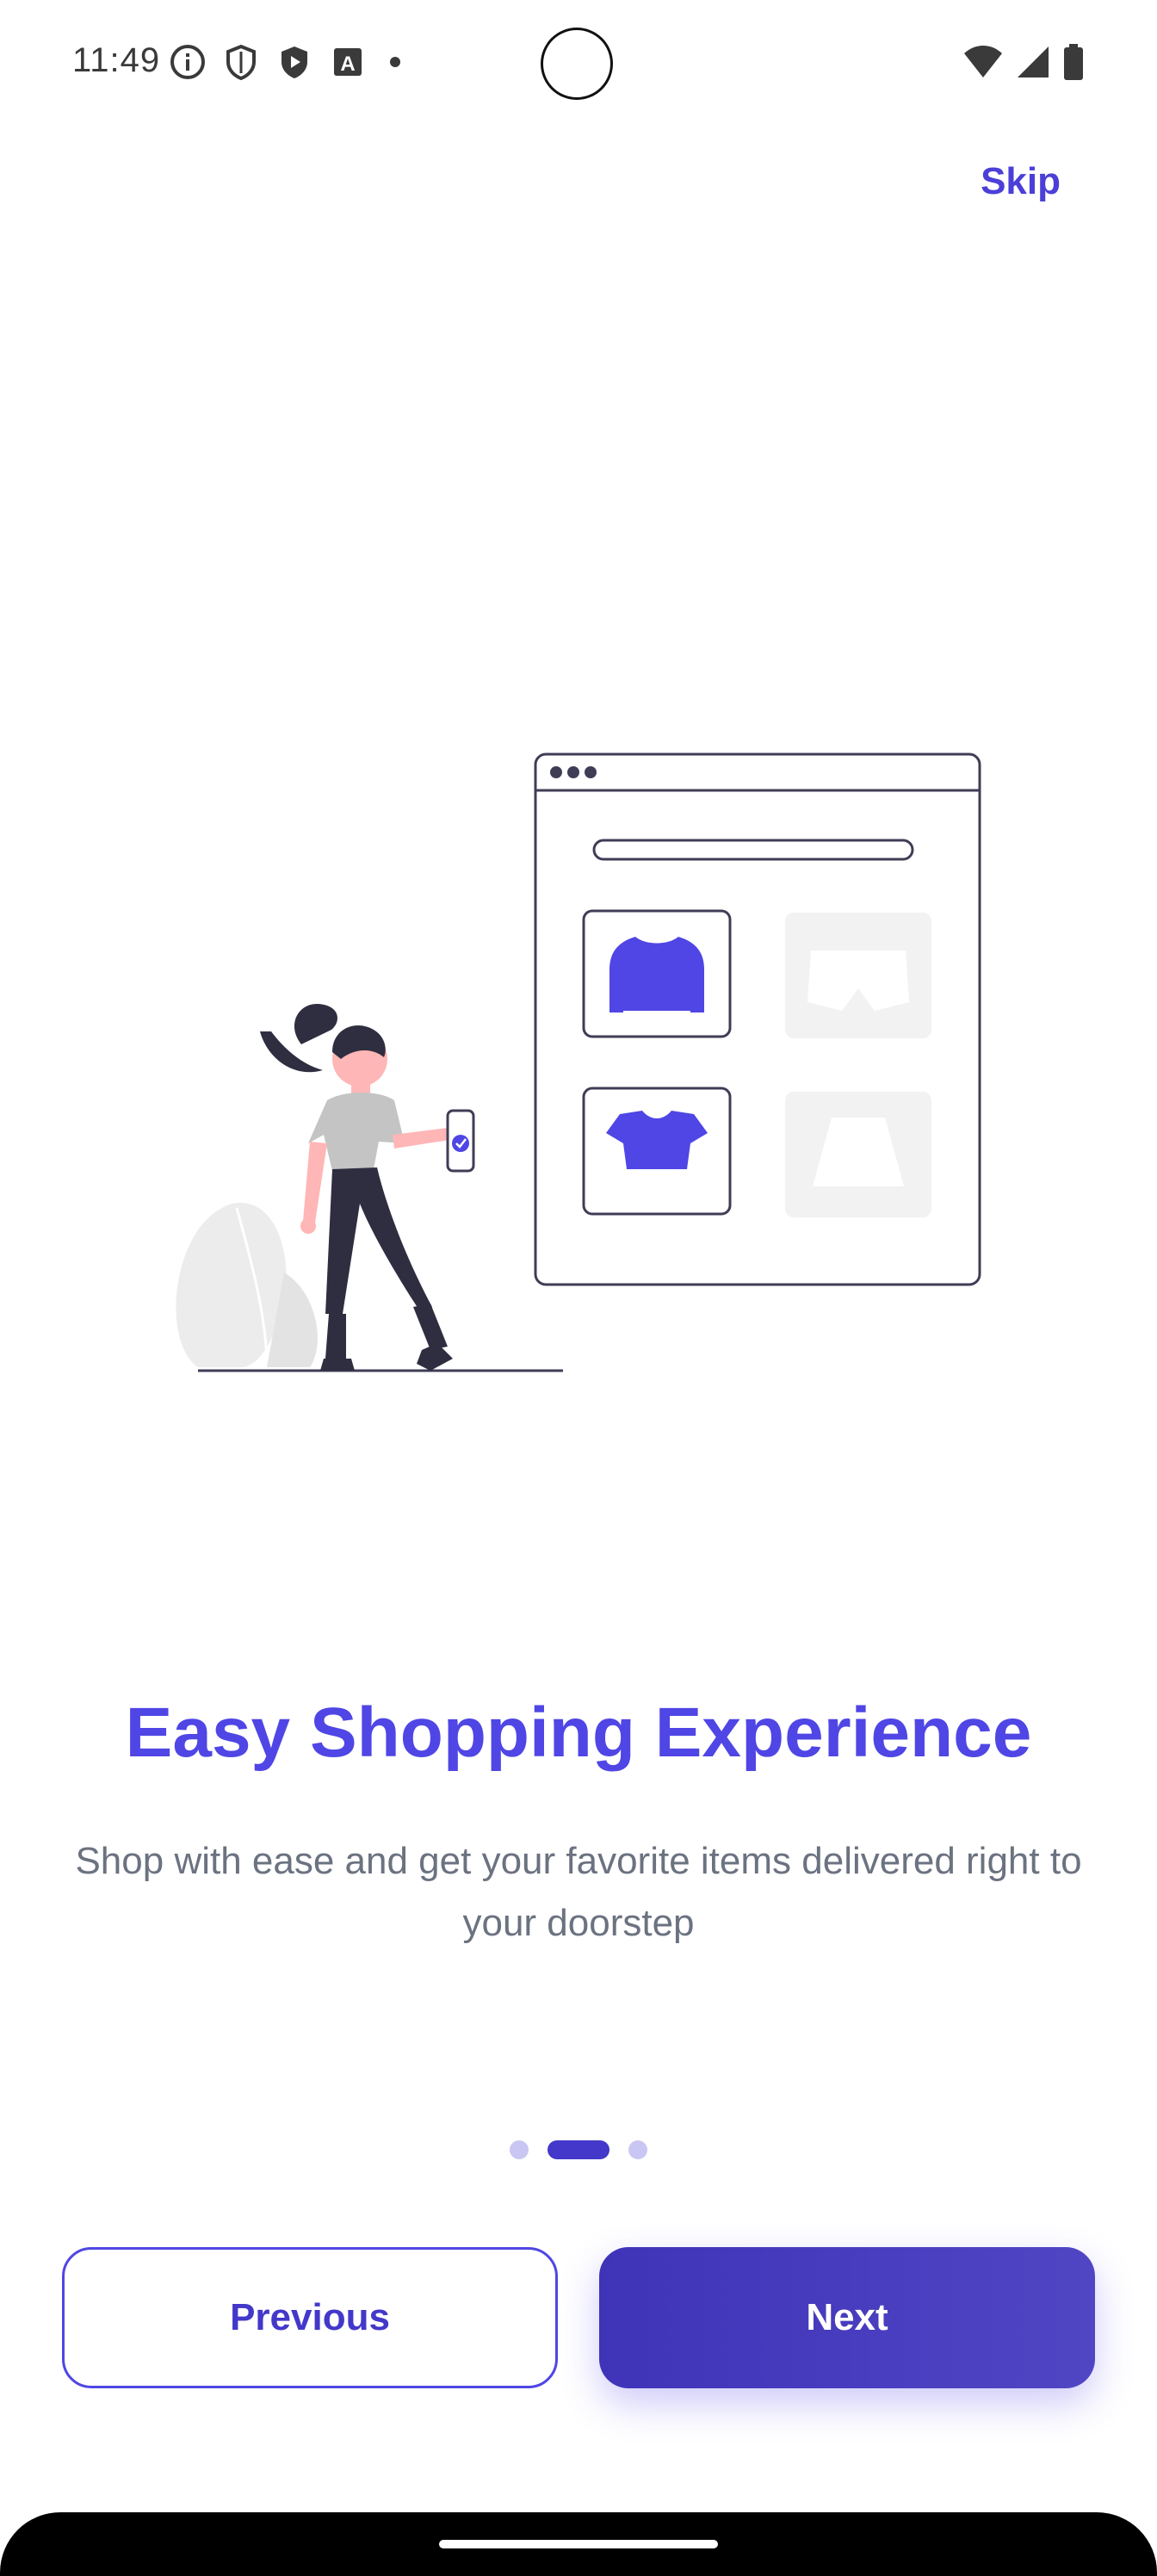 The height and width of the screenshot is (2576, 1157). What do you see at coordinates (310, 2318) in the screenshot?
I see `previous-button: Previous` at bounding box center [310, 2318].